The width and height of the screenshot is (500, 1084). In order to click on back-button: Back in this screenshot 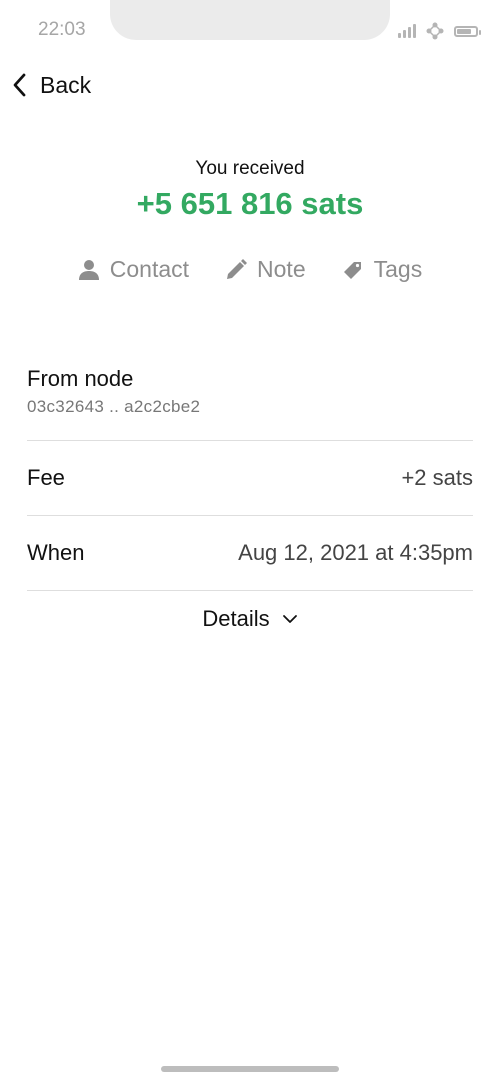, I will do `click(50, 85)`.